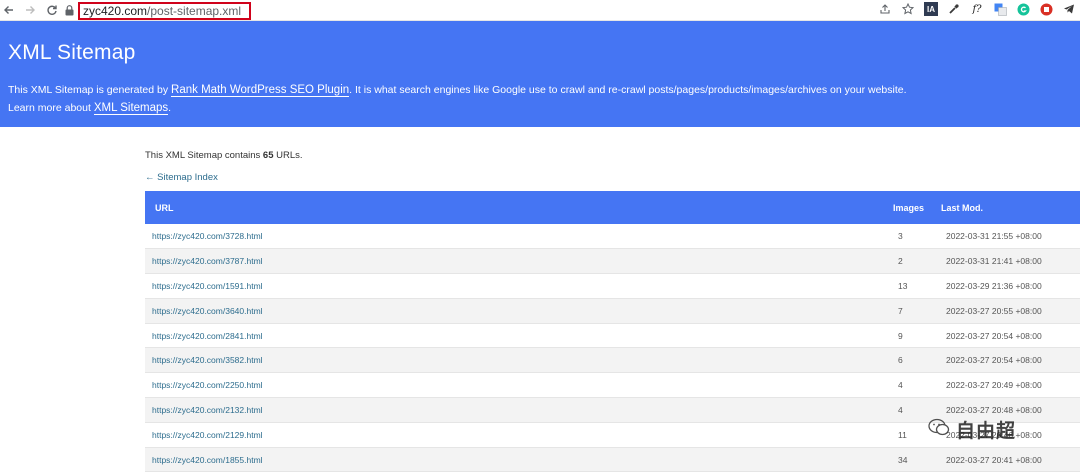 Image resolution: width=1080 pixels, height=476 pixels. What do you see at coordinates (194, 10) in the screenshot?
I see `url-path: /post-sitemap.xml` at bounding box center [194, 10].